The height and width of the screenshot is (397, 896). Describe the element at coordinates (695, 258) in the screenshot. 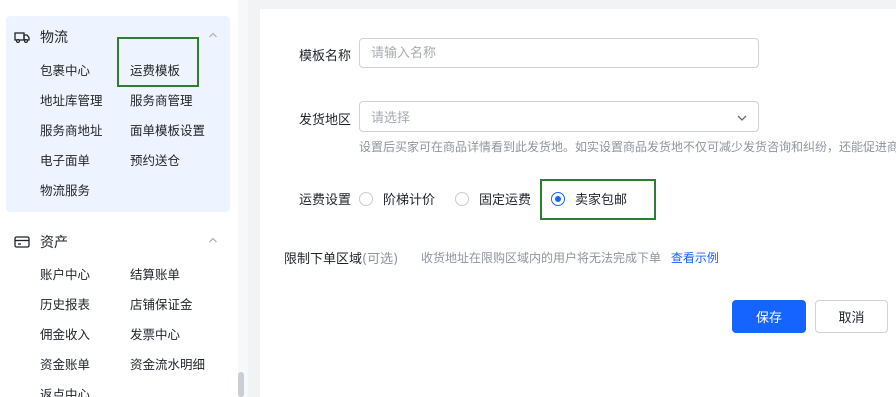

I see `view-example-link: 查看示例` at that location.